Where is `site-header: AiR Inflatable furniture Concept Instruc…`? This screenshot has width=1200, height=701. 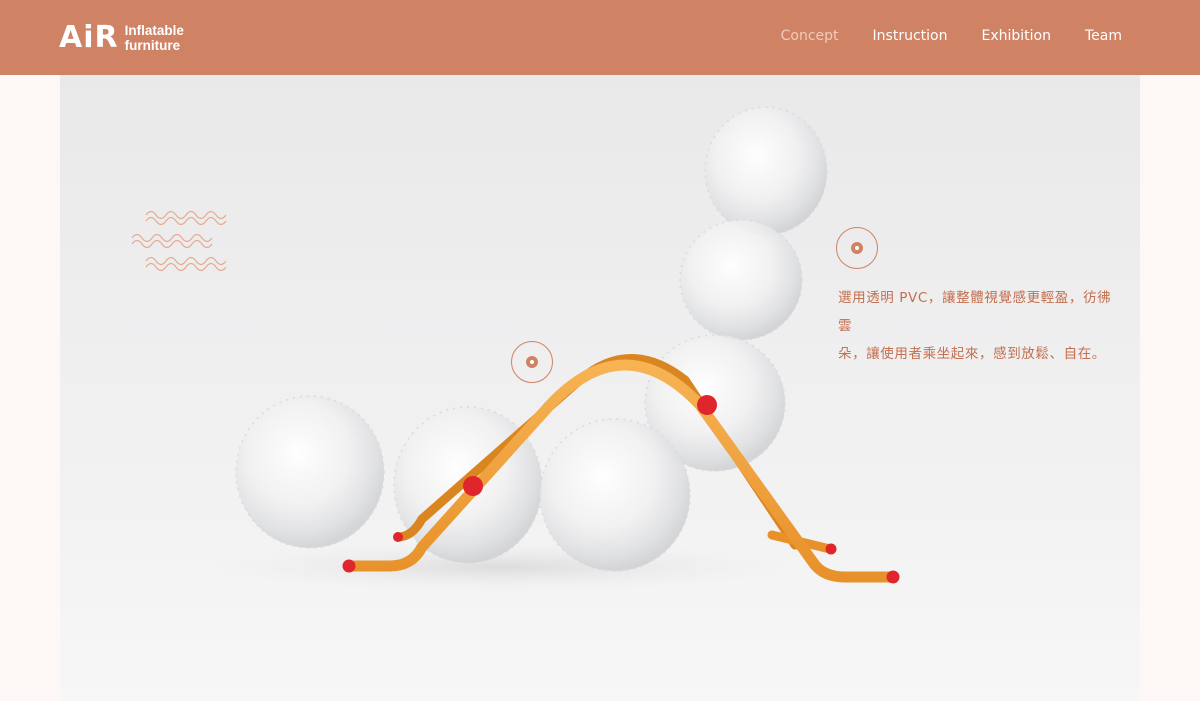 site-header: AiR Inflatable furniture Concept Instruc… is located at coordinates (600, 37).